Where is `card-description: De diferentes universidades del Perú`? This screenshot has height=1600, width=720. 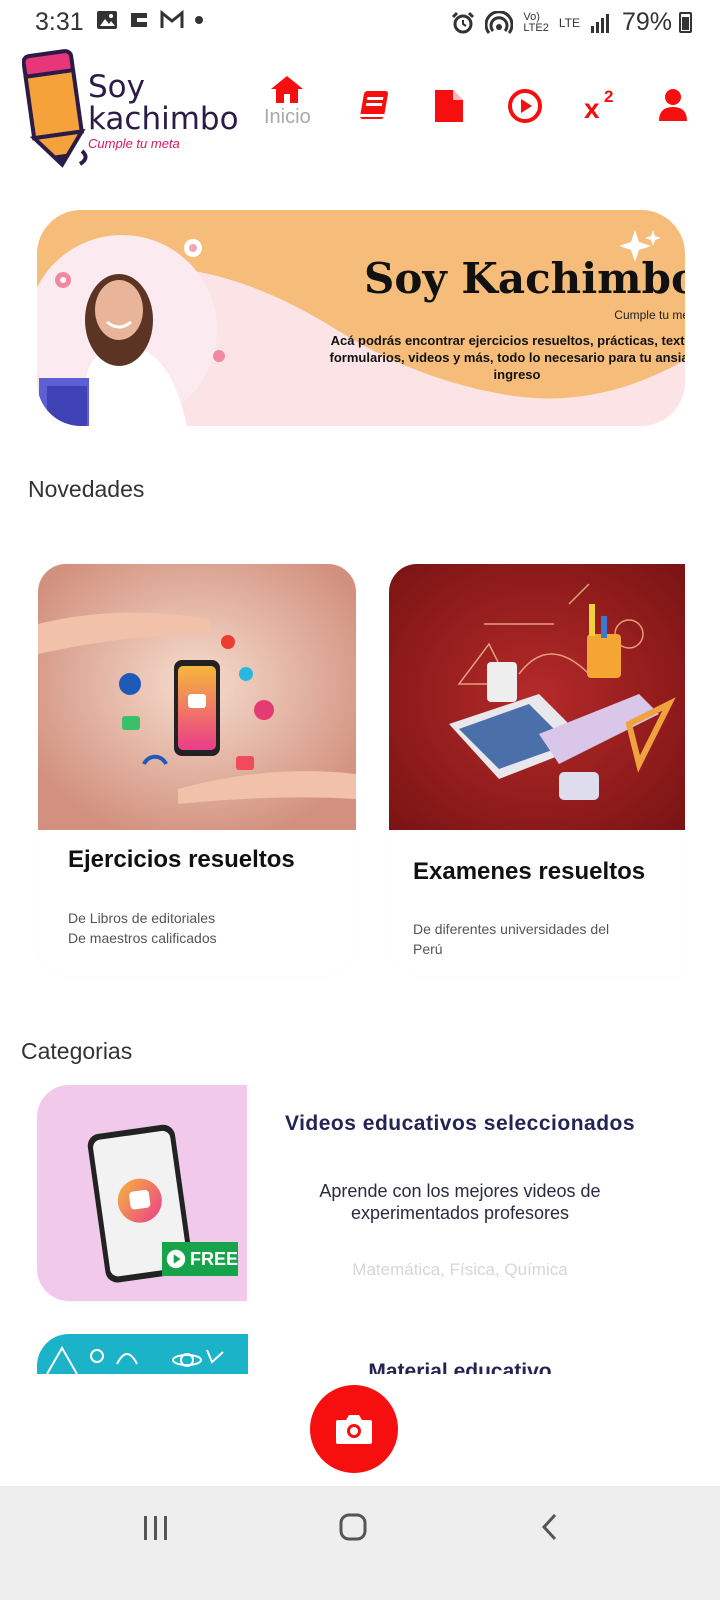 card-description: De diferentes universidades del Perú is located at coordinates (533, 939).